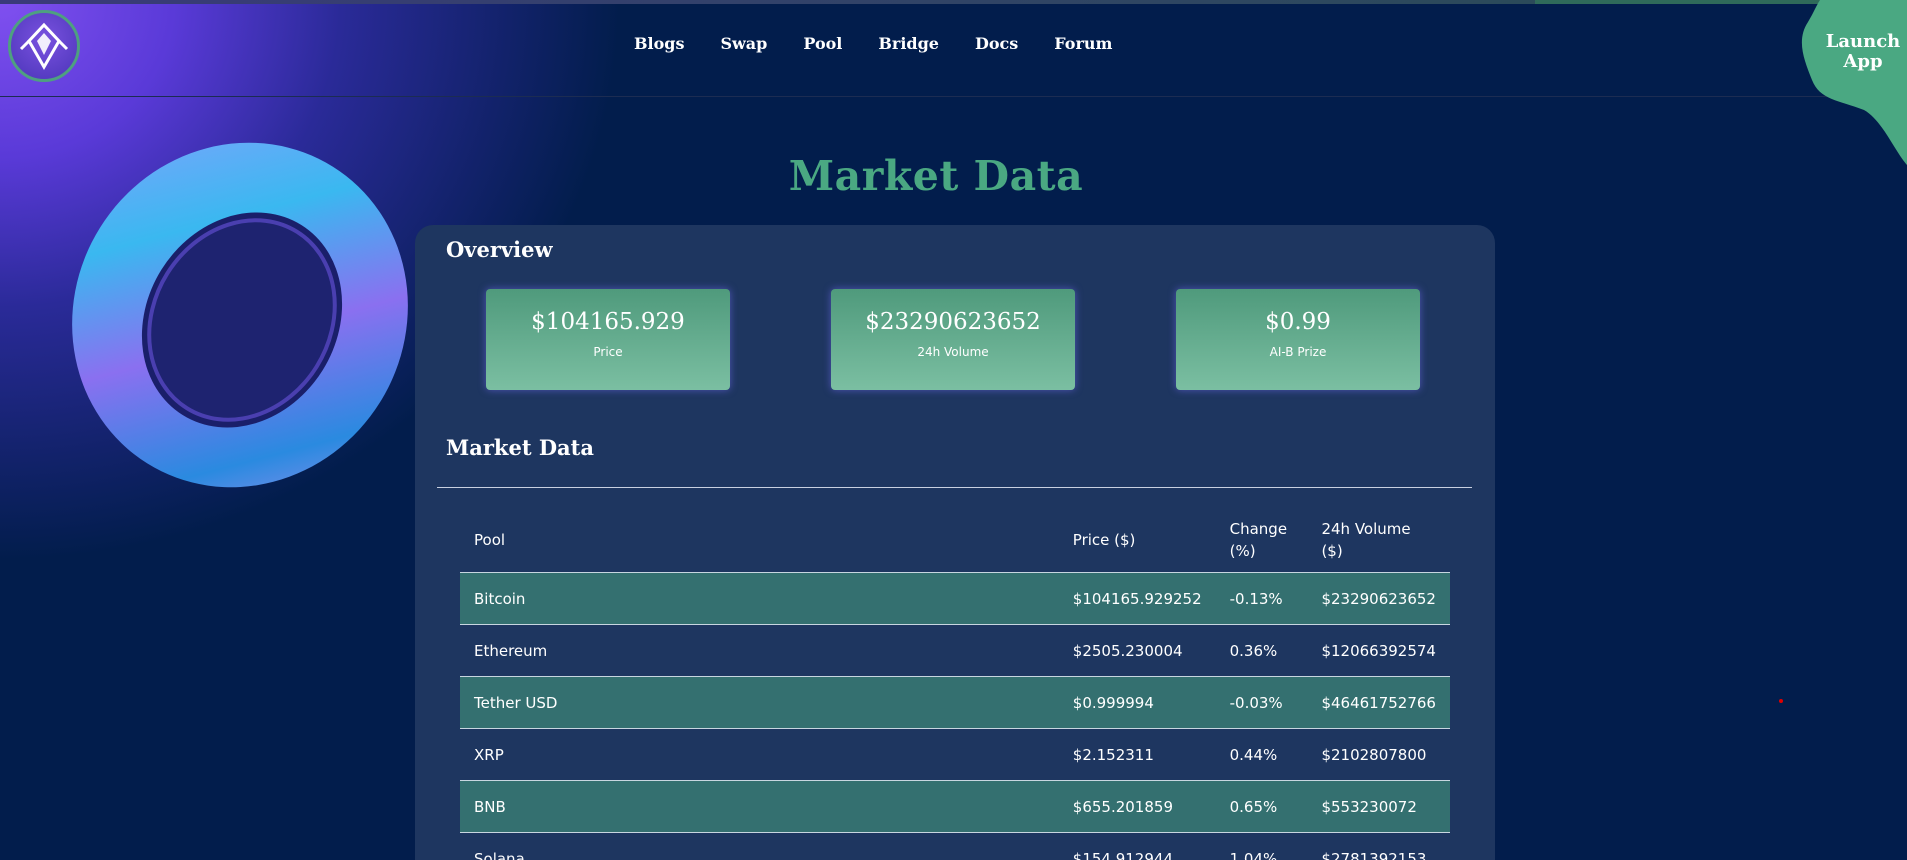 The height and width of the screenshot is (860, 1907). What do you see at coordinates (1378, 846) in the screenshot?
I see `cell-volume: $2781392153` at bounding box center [1378, 846].